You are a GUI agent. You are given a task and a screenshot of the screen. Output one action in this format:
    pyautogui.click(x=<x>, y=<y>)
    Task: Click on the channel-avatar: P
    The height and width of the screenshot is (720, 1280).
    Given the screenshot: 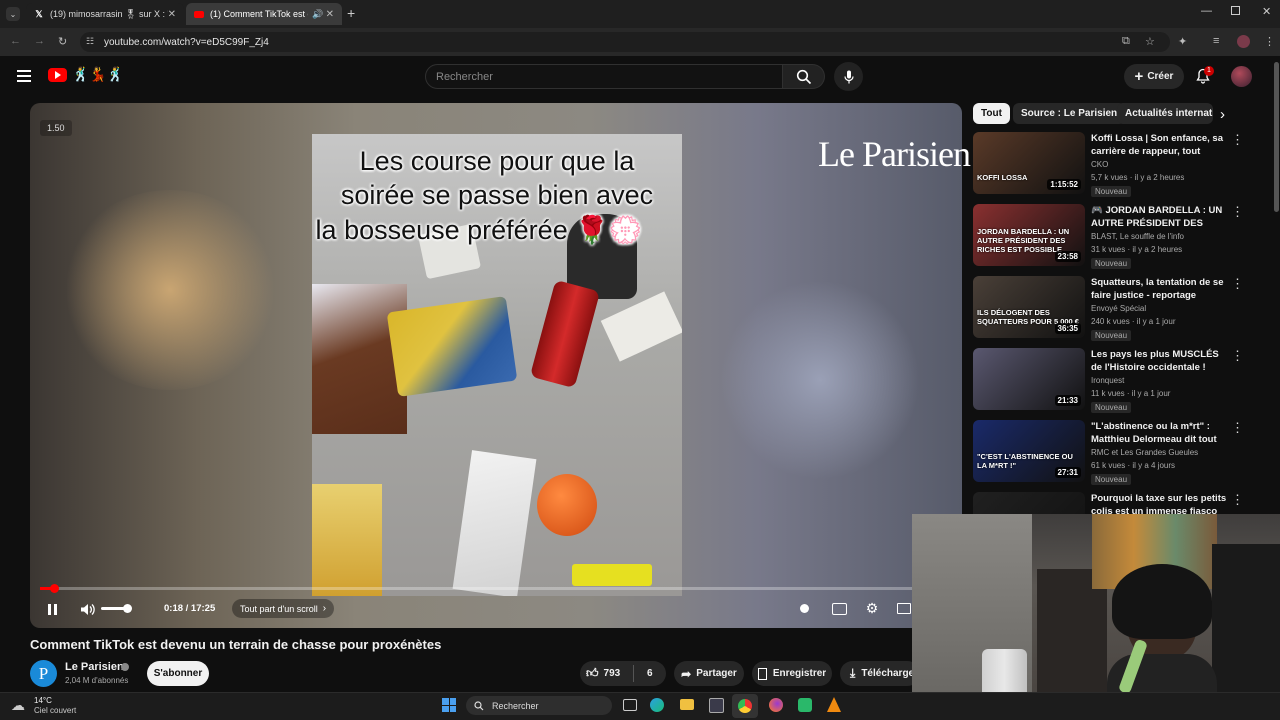 What is the action you would take?
    pyautogui.click(x=43, y=673)
    